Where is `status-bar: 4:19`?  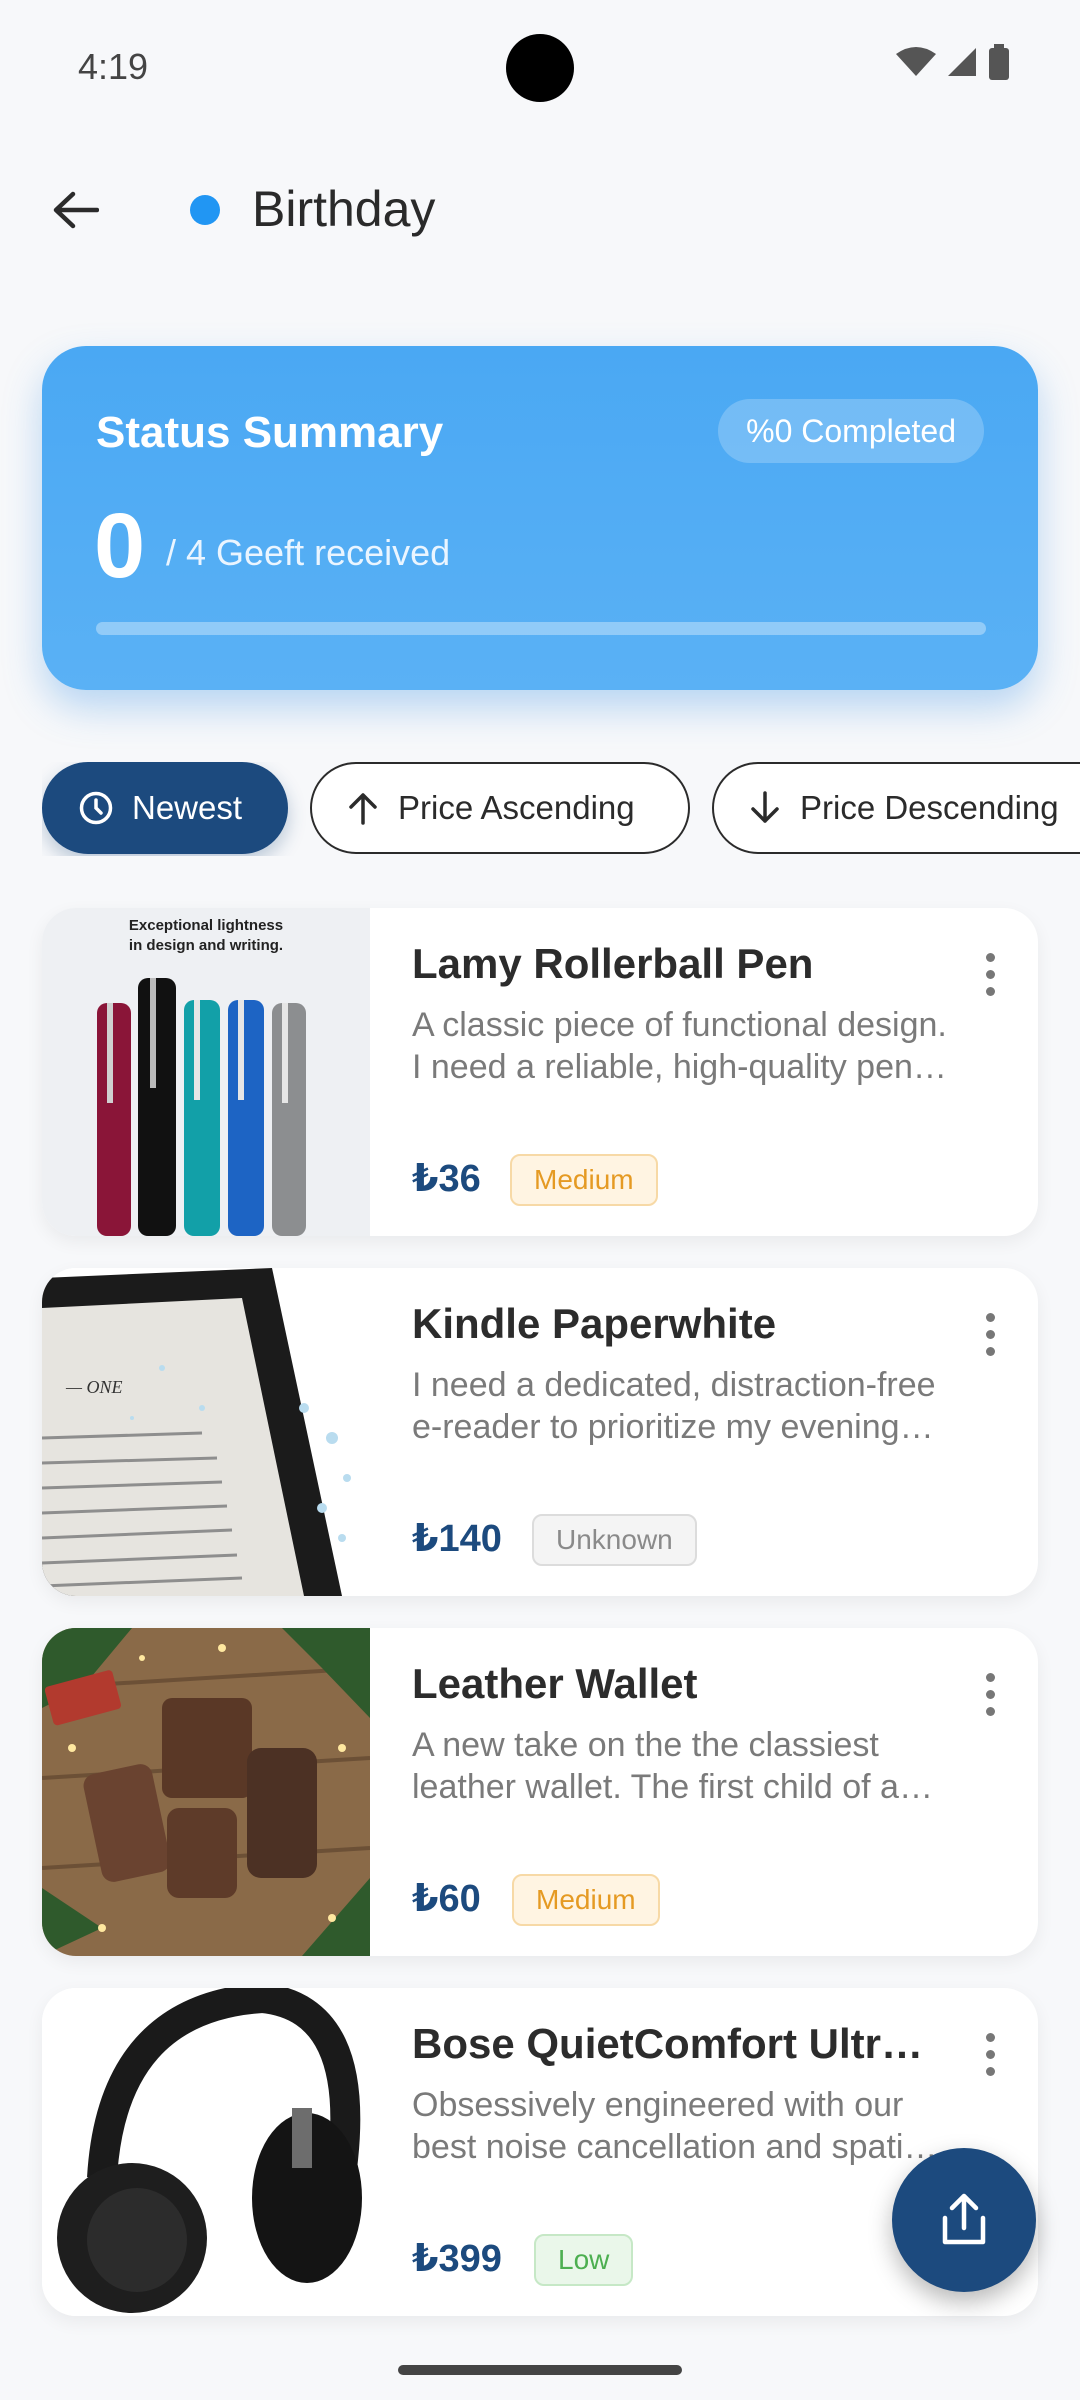
status-bar: 4:19 is located at coordinates (540, 67).